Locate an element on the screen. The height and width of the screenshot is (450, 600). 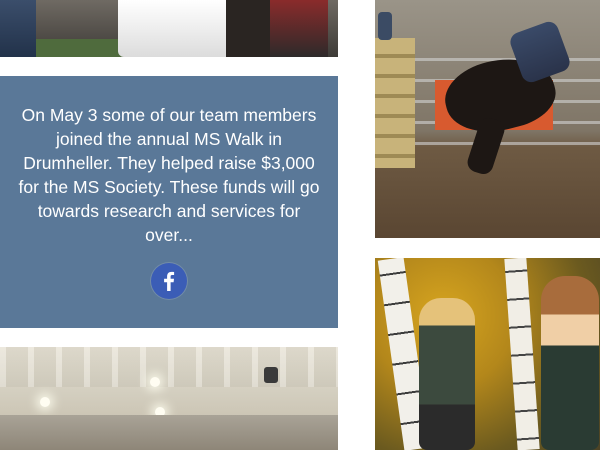
facebook-icon is located at coordinates (169, 281).